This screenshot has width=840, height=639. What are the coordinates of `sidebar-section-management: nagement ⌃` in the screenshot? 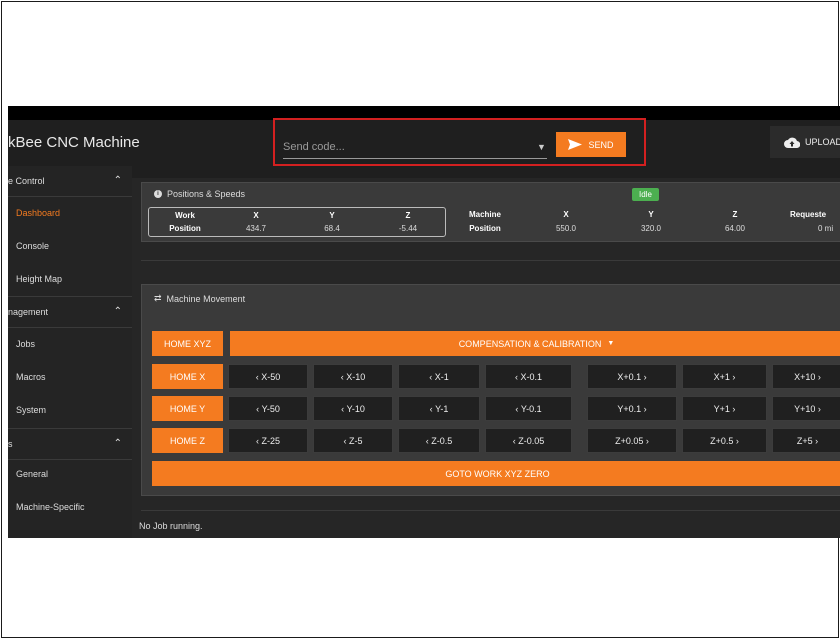 It's located at (70, 312).